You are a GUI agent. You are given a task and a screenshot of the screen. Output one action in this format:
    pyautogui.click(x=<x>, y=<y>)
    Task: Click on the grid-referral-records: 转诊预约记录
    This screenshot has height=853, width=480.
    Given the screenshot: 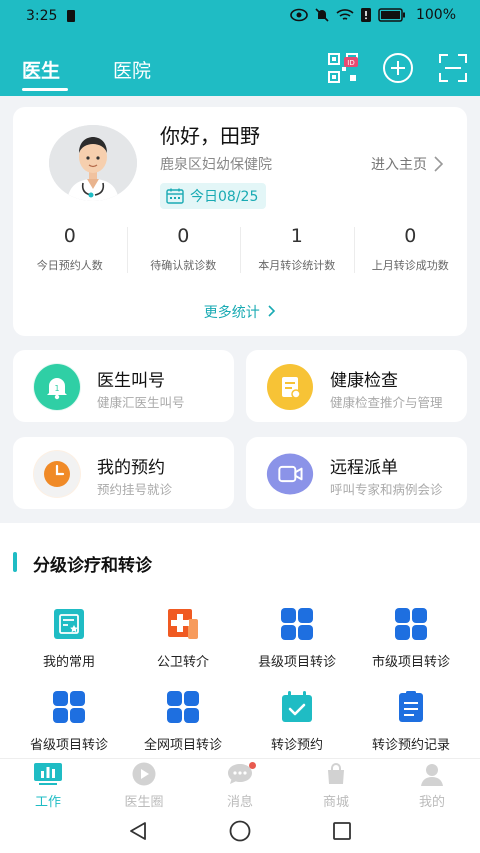 What is the action you would take?
    pyautogui.click(x=411, y=721)
    